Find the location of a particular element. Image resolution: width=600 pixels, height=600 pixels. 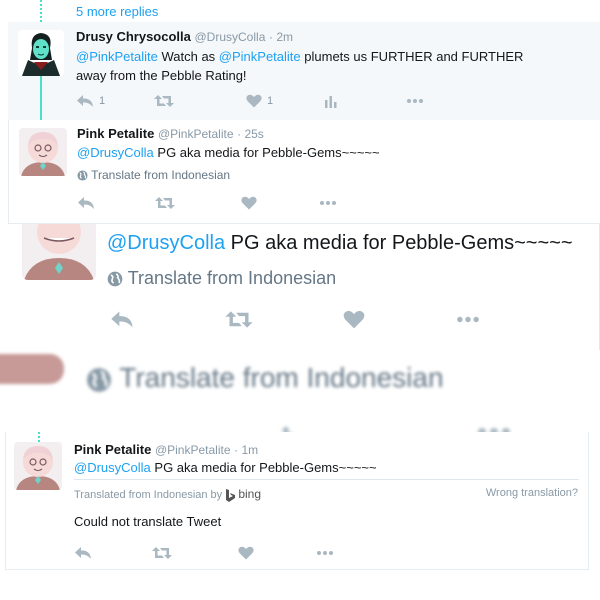

blurred-zoom-panel: Translate from Indonesian is located at coordinates (300, 391).